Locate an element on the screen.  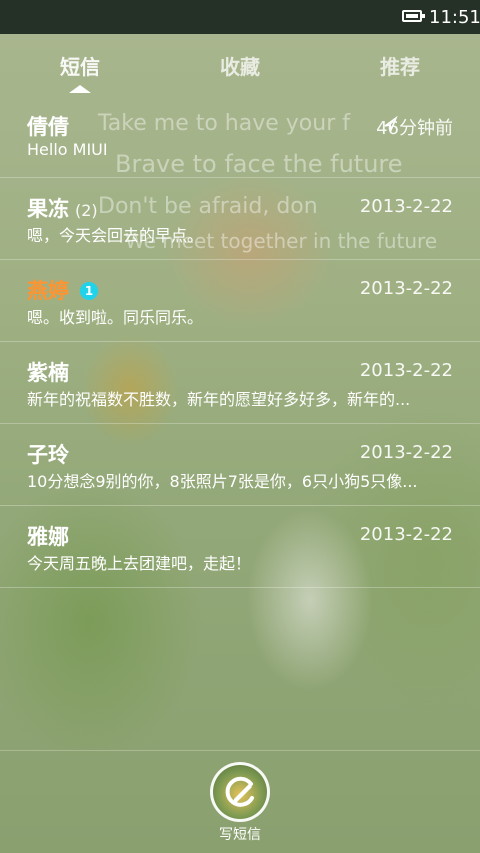
compose-button is located at coordinates (240, 792).